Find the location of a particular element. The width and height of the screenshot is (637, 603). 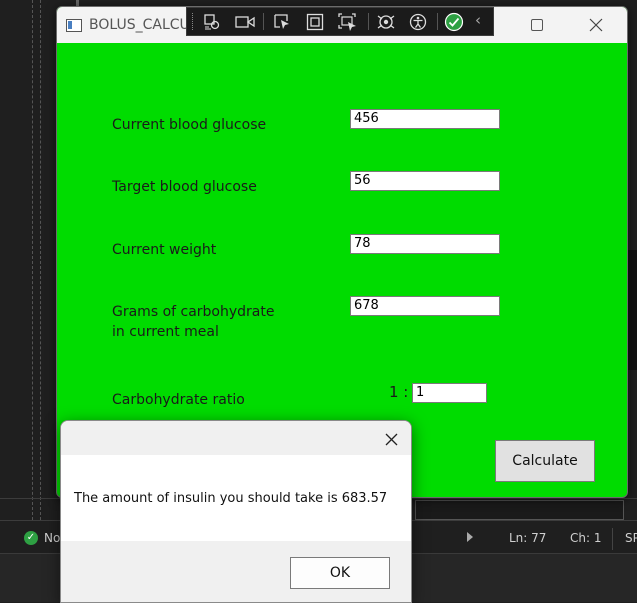

binding-ok-icon is located at coordinates (453, 21).